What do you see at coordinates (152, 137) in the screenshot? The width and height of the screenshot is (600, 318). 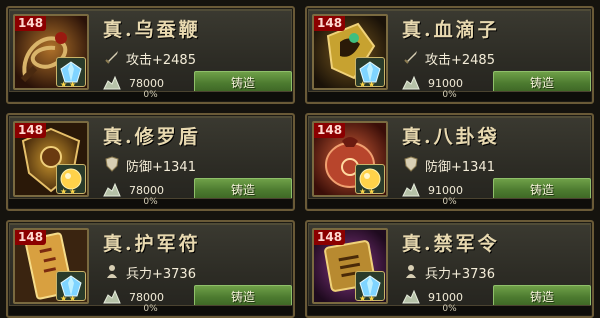 I see `item-name: 真.修罗盾` at bounding box center [152, 137].